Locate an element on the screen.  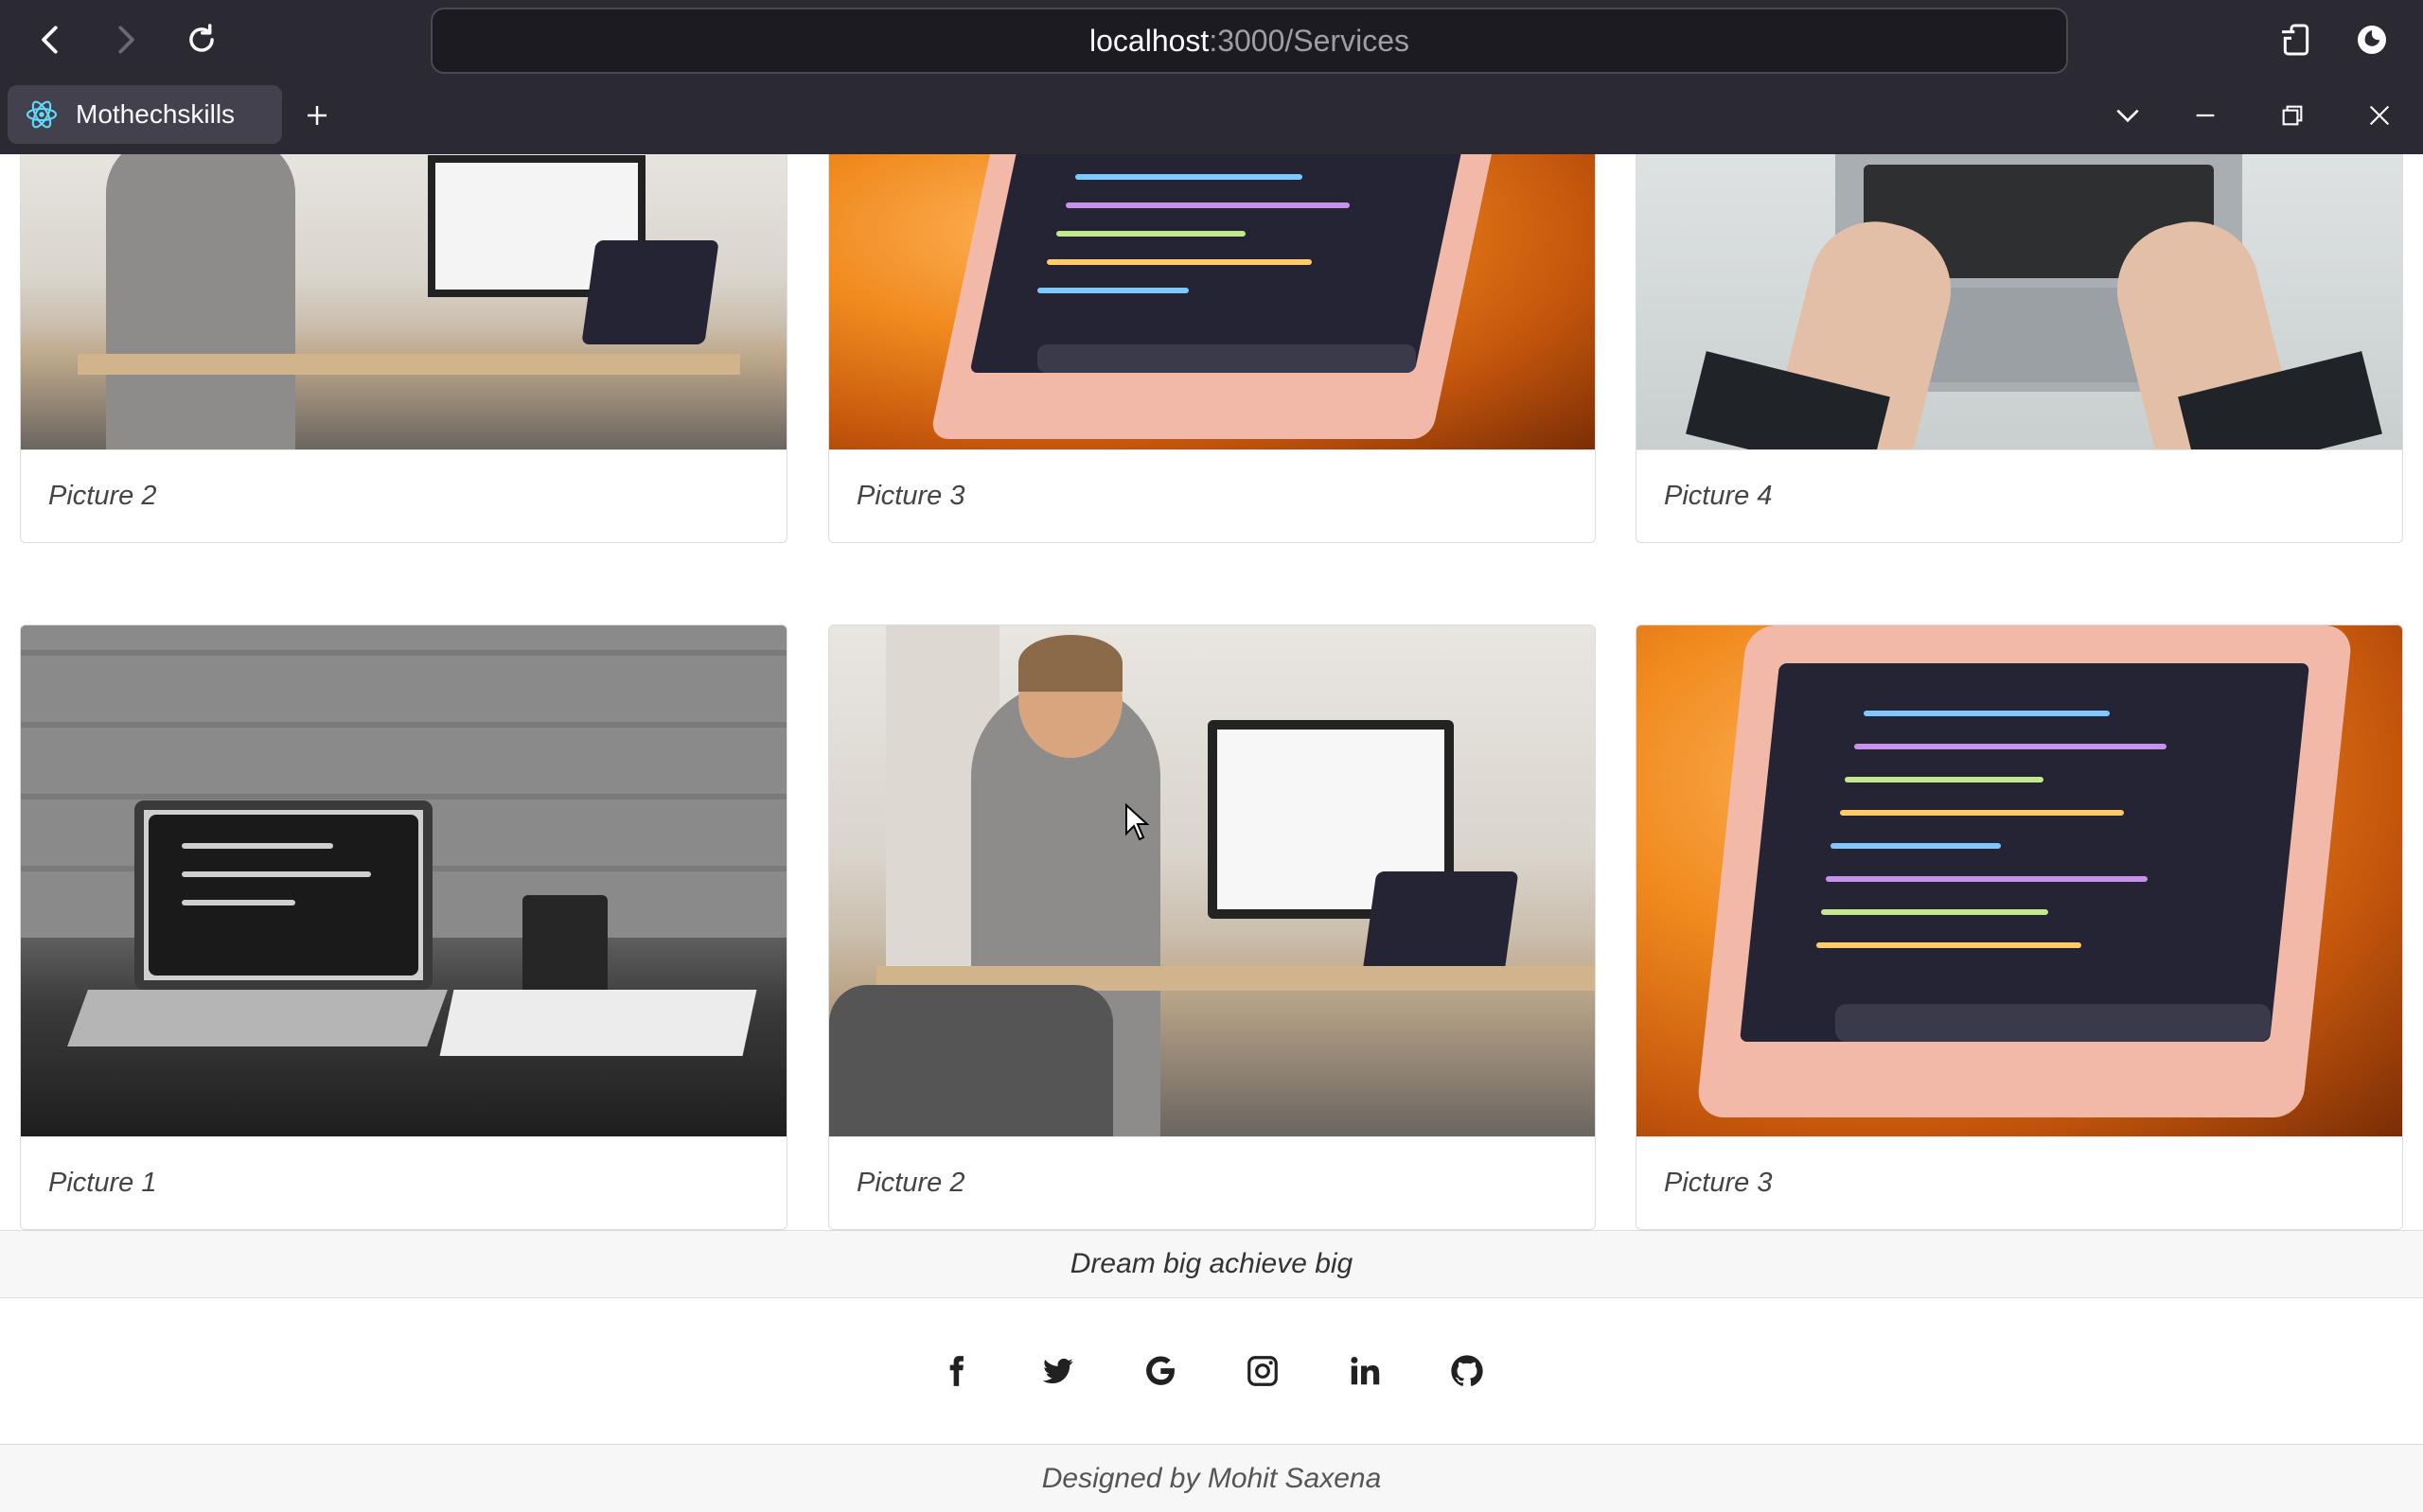
gallery-card: Picture 1 is located at coordinates (403, 927).